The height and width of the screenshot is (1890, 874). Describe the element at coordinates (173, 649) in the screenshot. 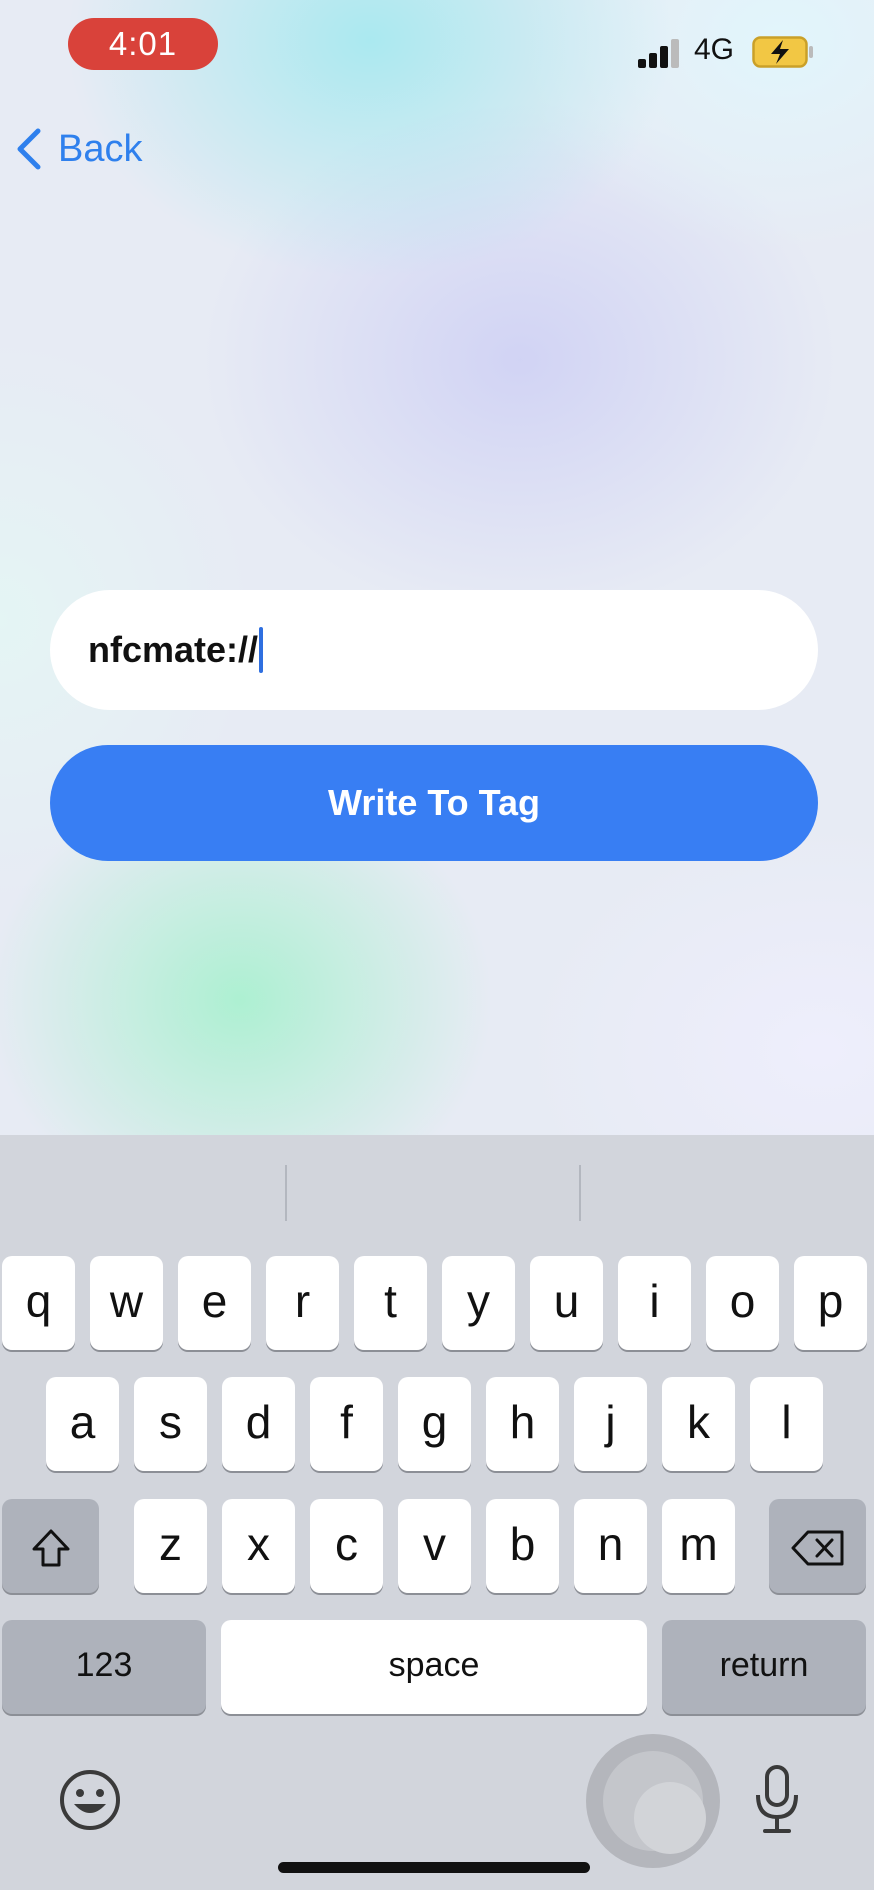

I see `url-input-value: nfcmate://` at that location.